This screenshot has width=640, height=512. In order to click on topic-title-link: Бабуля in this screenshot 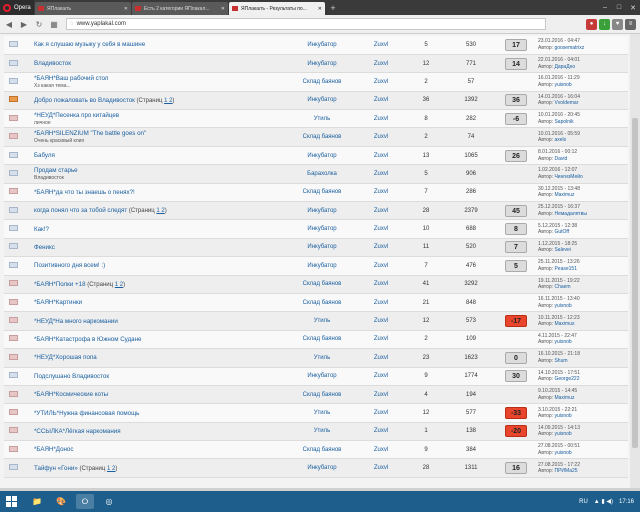, I will do `click(44, 155)`.